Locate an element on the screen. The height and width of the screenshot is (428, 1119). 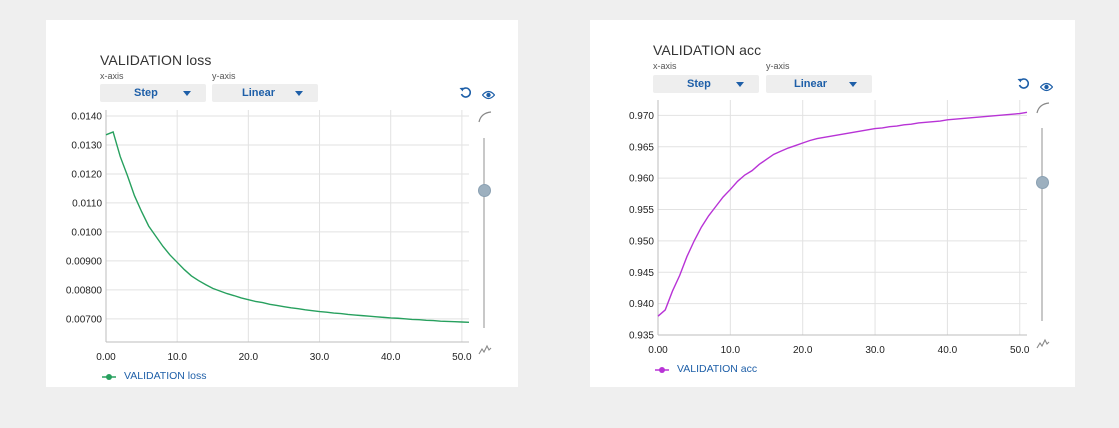
y-tick-label: 0.00800 is located at coordinates (84, 290).